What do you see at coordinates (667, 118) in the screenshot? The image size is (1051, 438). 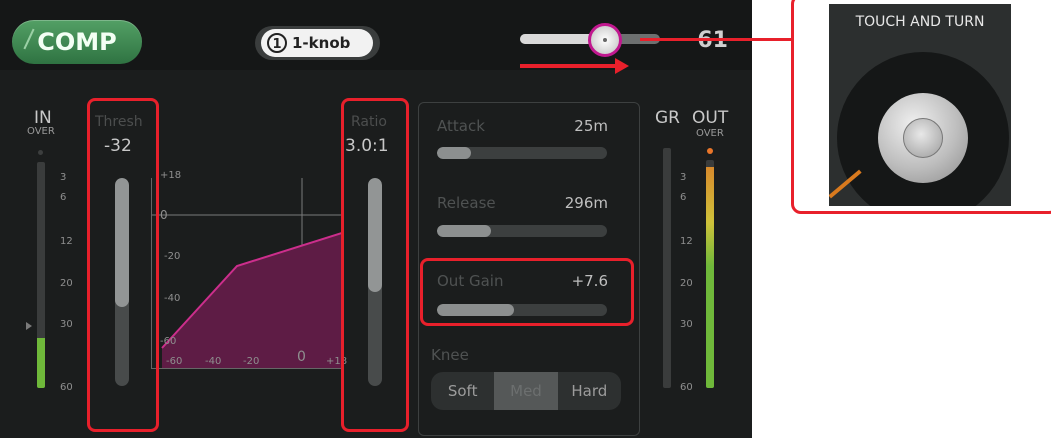 I see `gr-meter-title: GR` at bounding box center [667, 118].